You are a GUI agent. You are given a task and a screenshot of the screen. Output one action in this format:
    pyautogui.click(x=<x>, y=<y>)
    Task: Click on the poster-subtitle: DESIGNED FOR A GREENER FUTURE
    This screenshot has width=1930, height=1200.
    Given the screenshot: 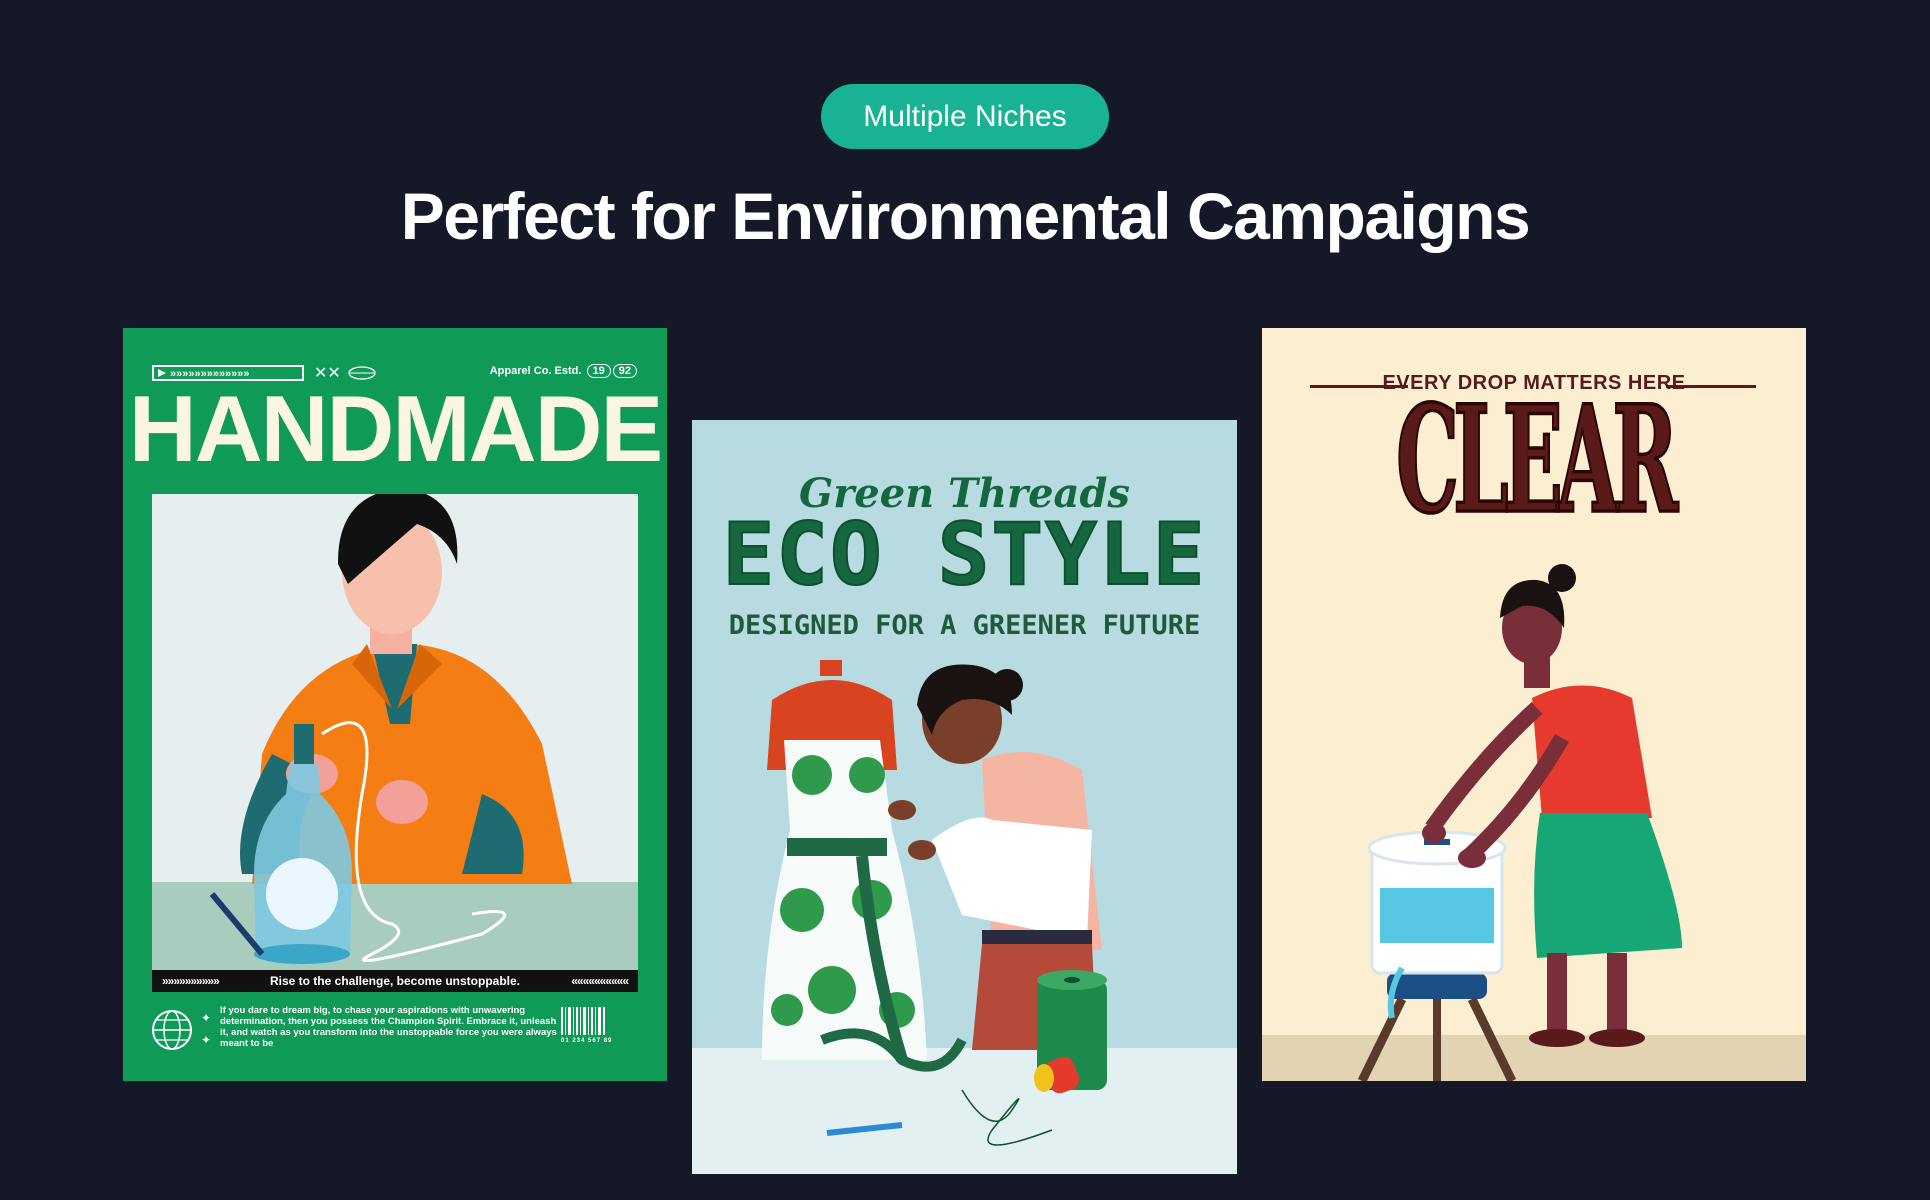 What is the action you would take?
    pyautogui.click(x=964, y=625)
    